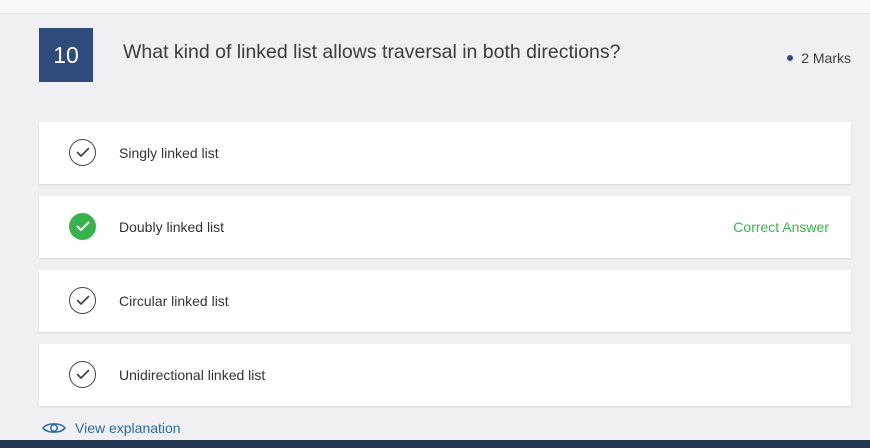  Describe the element at coordinates (790, 58) in the screenshot. I see `bullet-icon` at that location.